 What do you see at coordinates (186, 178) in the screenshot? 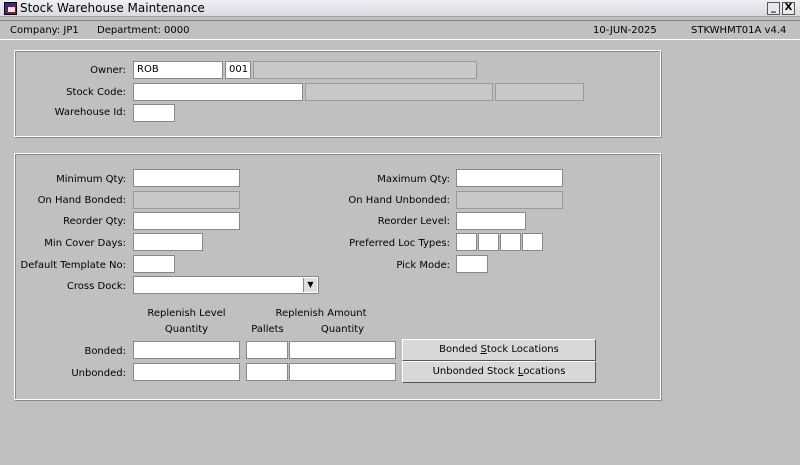
I see `minimum-qty-input` at bounding box center [186, 178].